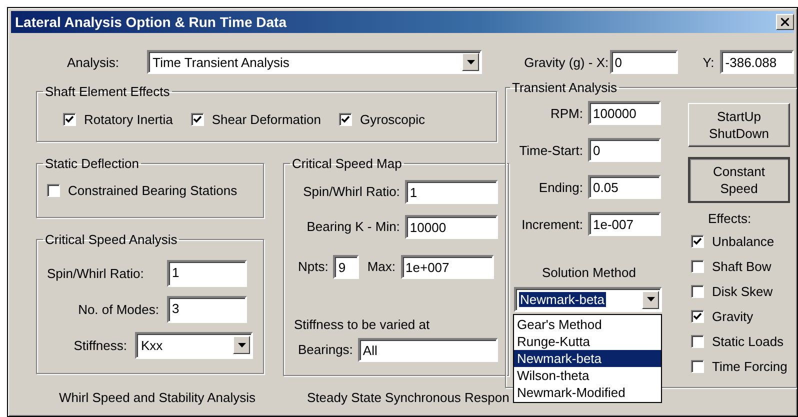  I want to click on field-label: Analysis:, so click(93, 62).